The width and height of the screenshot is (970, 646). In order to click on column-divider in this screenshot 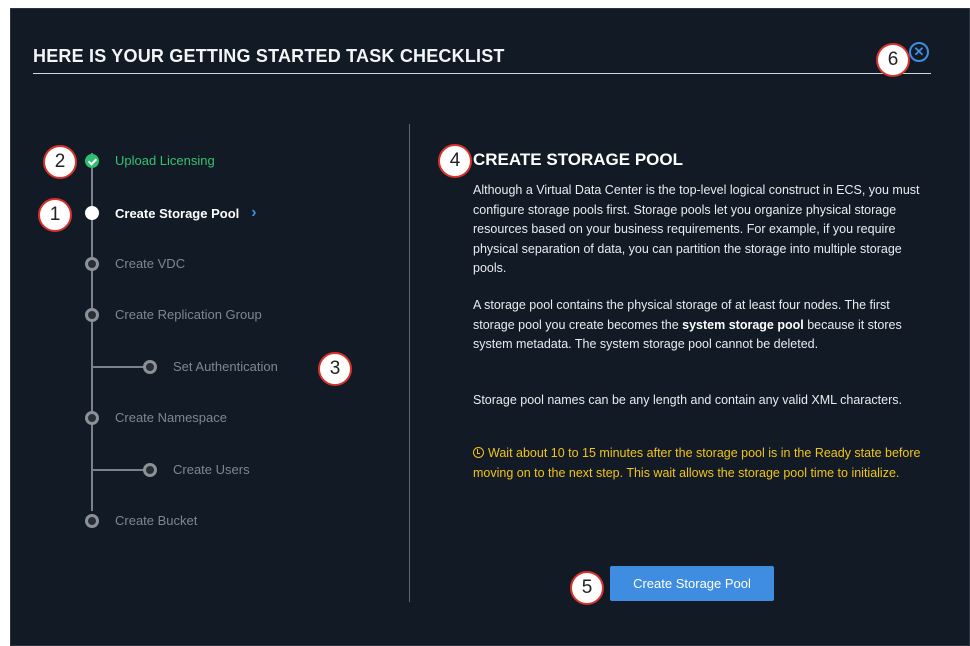, I will do `click(409, 363)`.